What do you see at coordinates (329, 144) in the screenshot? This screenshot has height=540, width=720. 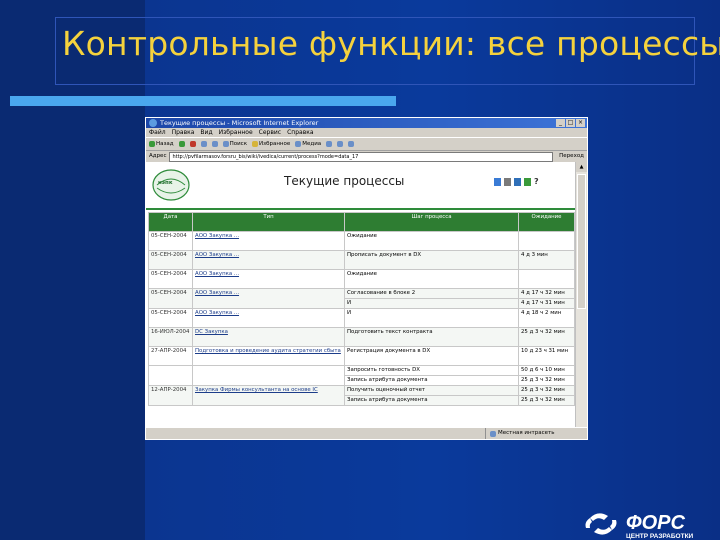 I see `history-icon` at bounding box center [329, 144].